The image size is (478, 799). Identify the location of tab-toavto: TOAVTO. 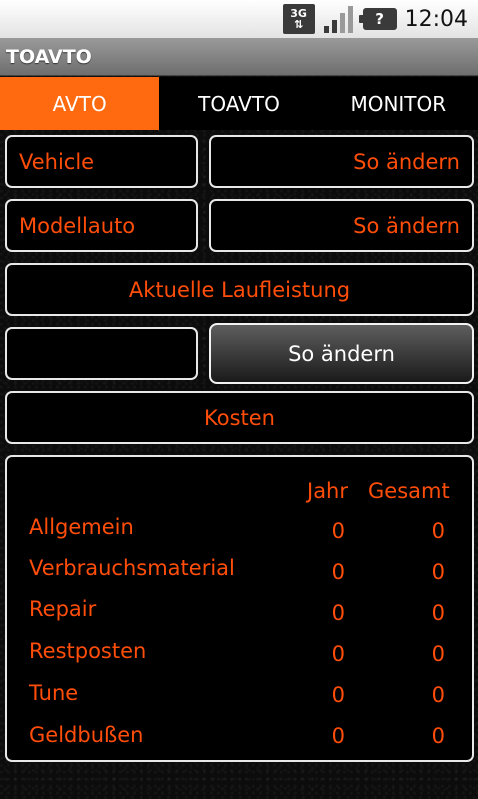
(238, 103).